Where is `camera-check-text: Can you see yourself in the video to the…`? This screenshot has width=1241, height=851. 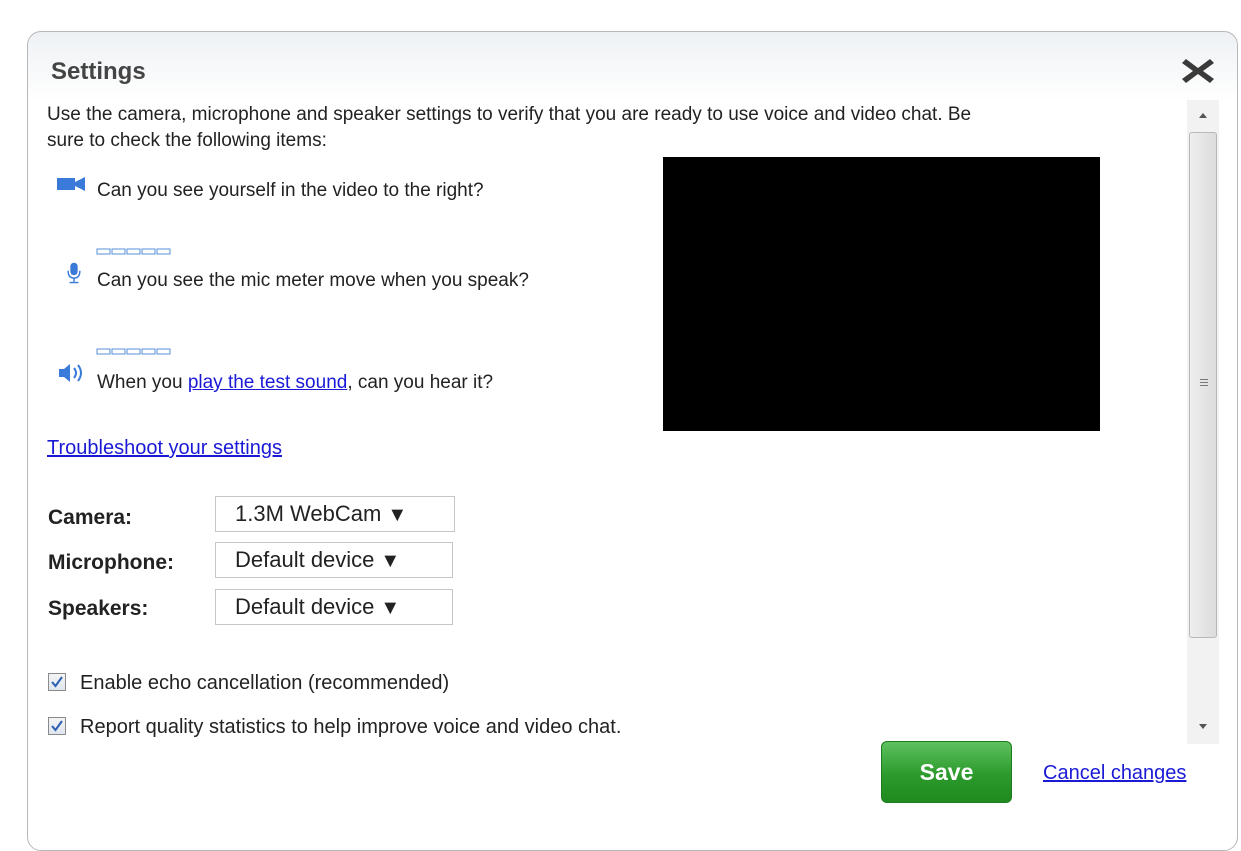 camera-check-text: Can you see yourself in the video to the… is located at coordinates (290, 190).